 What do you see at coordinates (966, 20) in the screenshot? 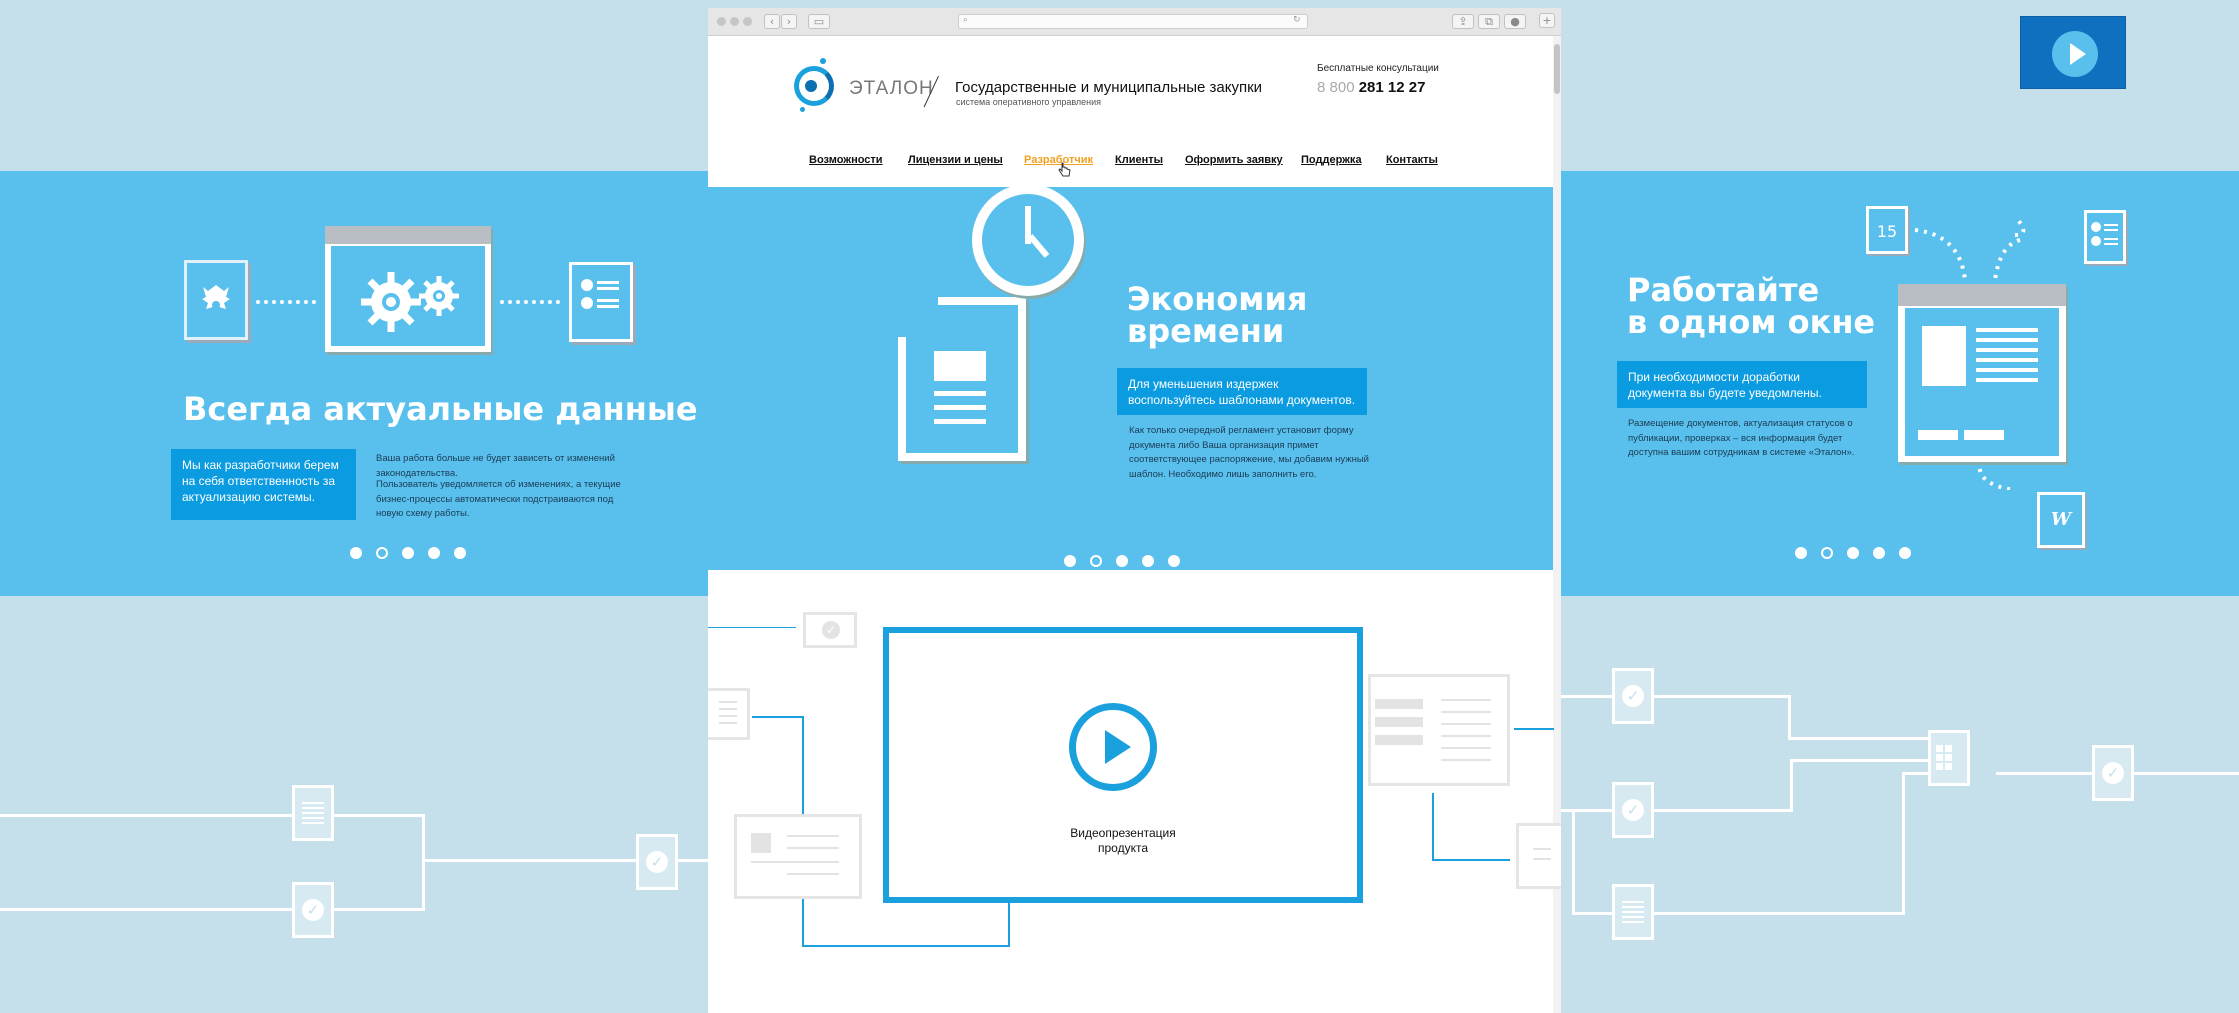
I see `search-icon: ⌕` at bounding box center [966, 20].